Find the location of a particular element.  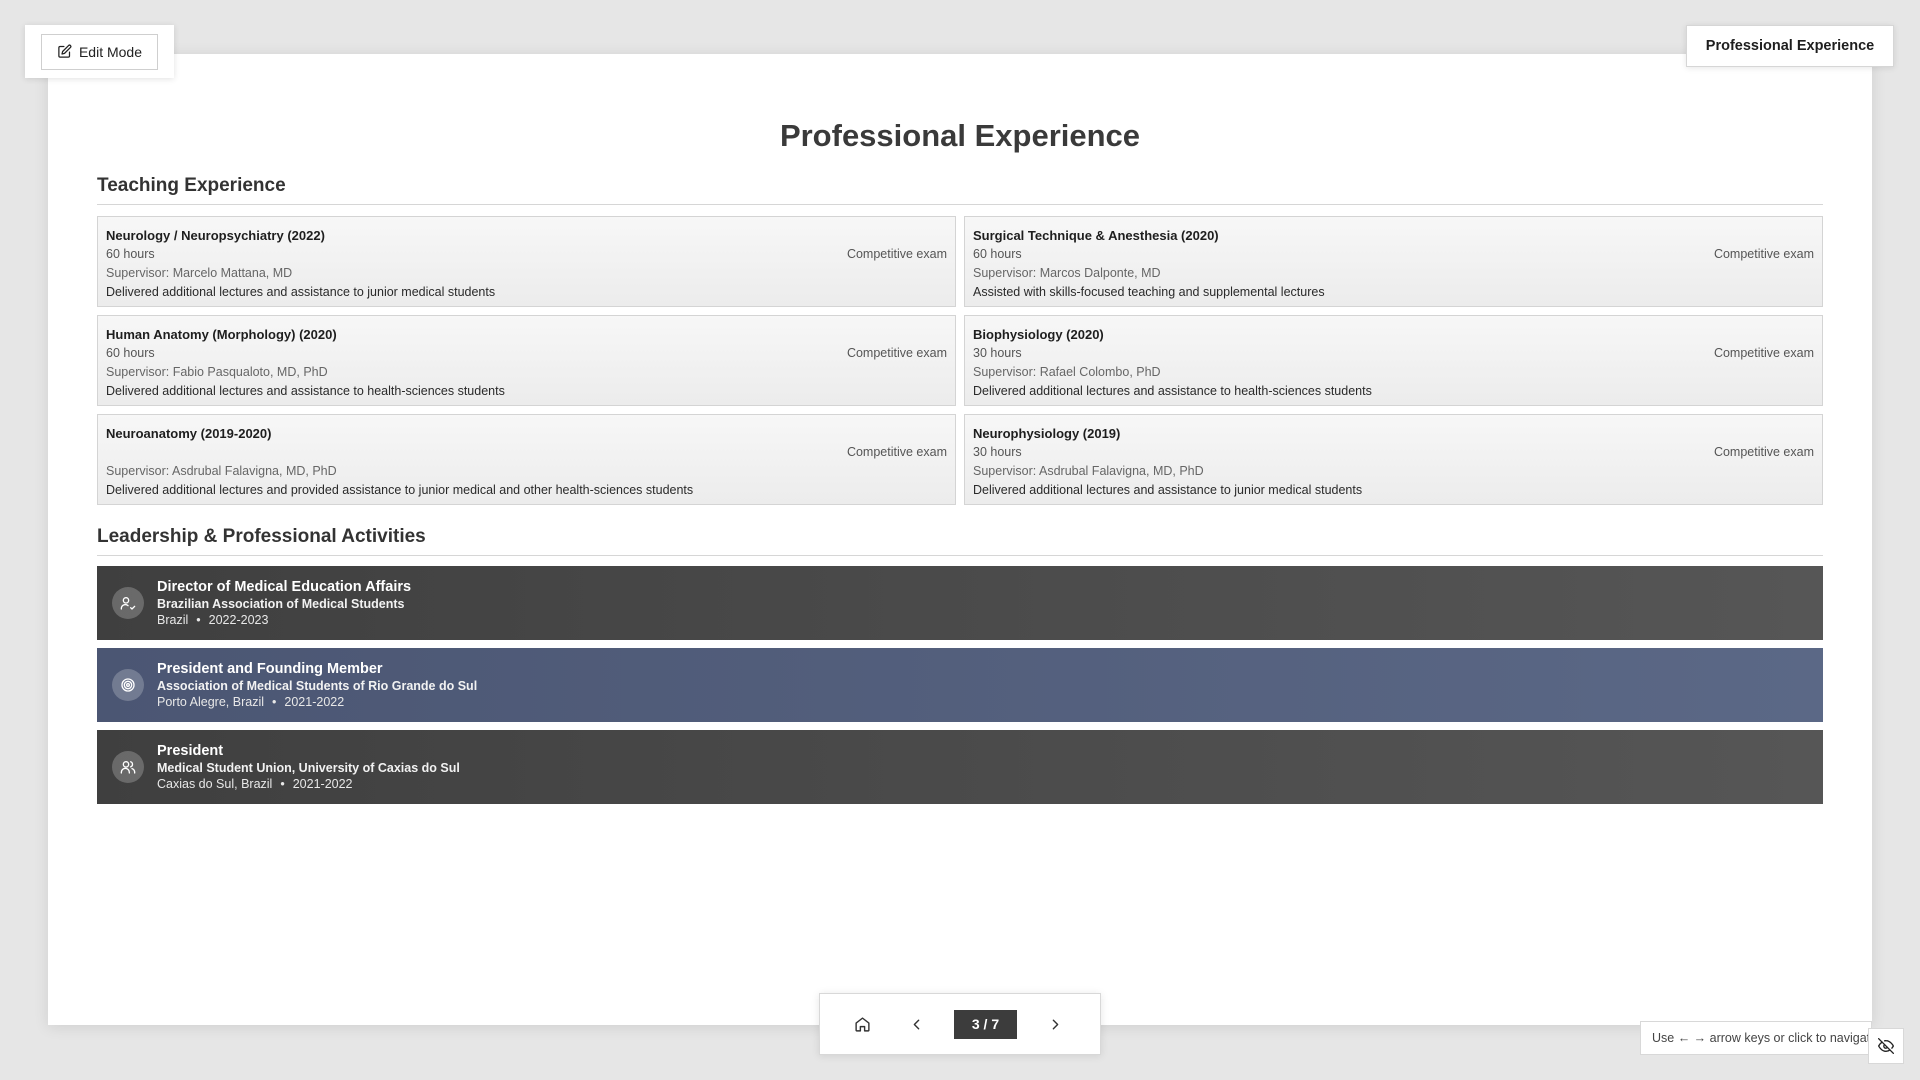

next-slide-button is located at coordinates (1055, 1024).